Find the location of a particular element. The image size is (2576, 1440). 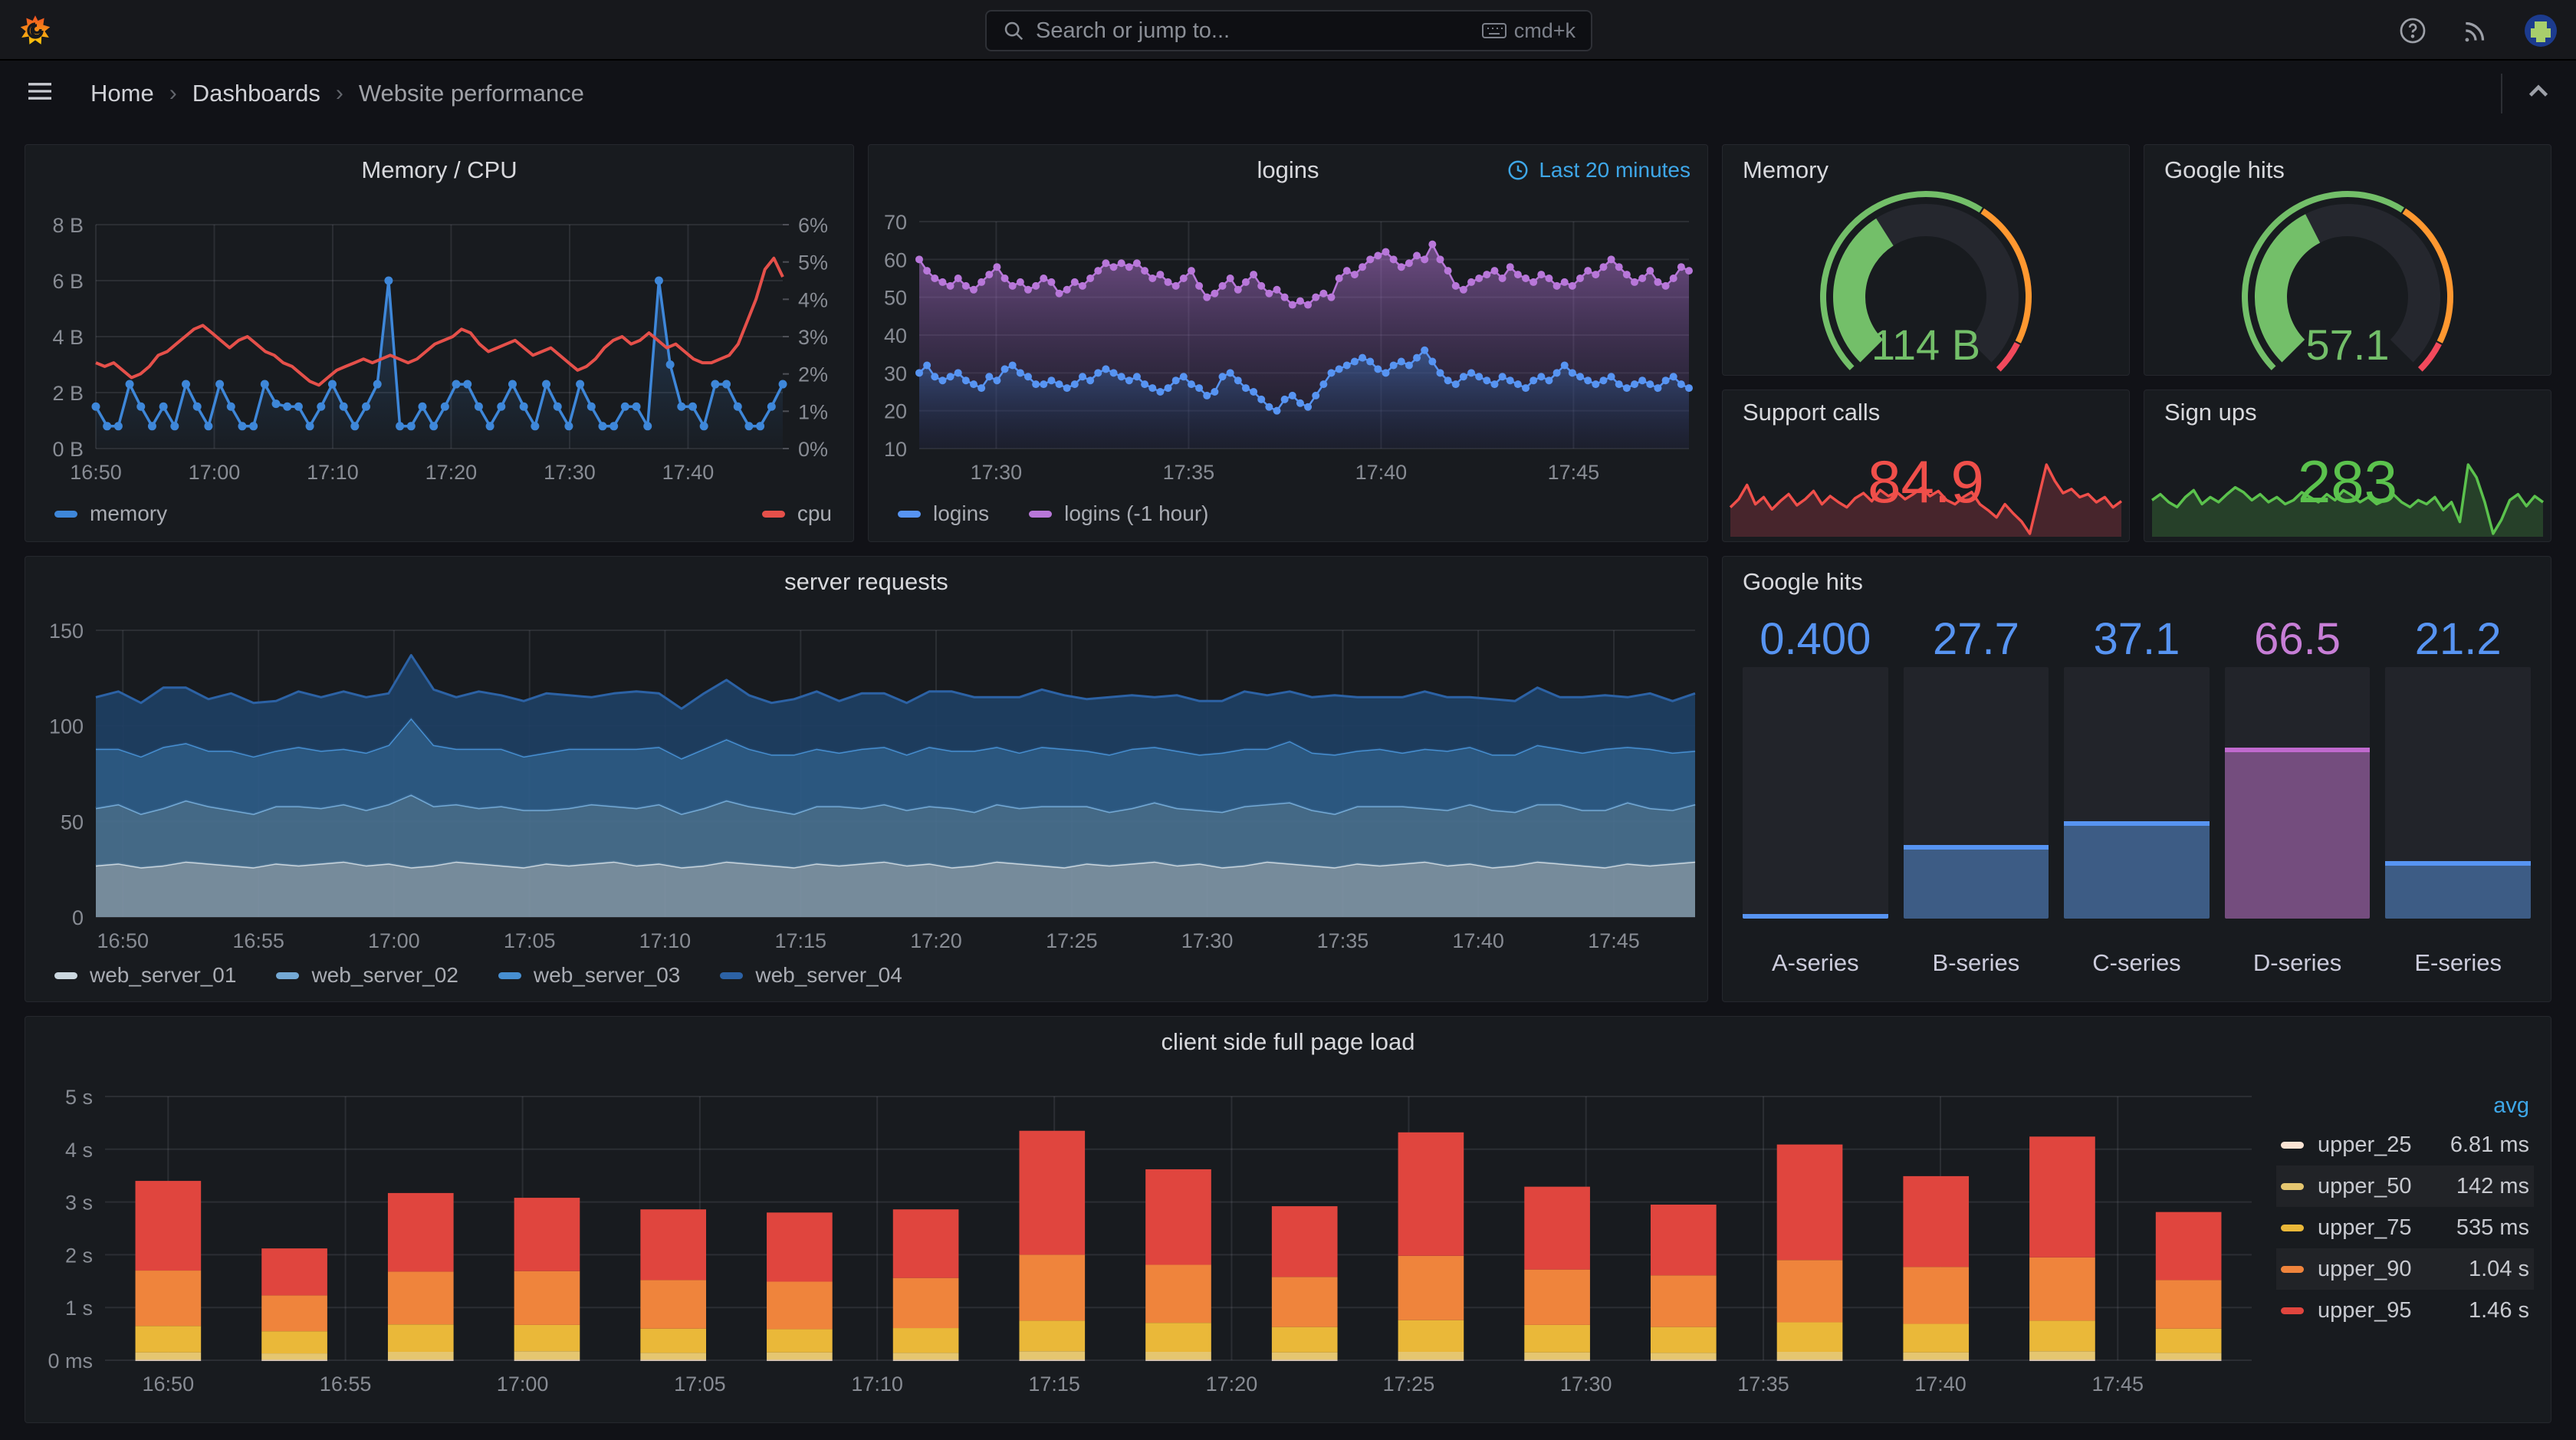

svg-text: 2 B is located at coordinates (68, 393).